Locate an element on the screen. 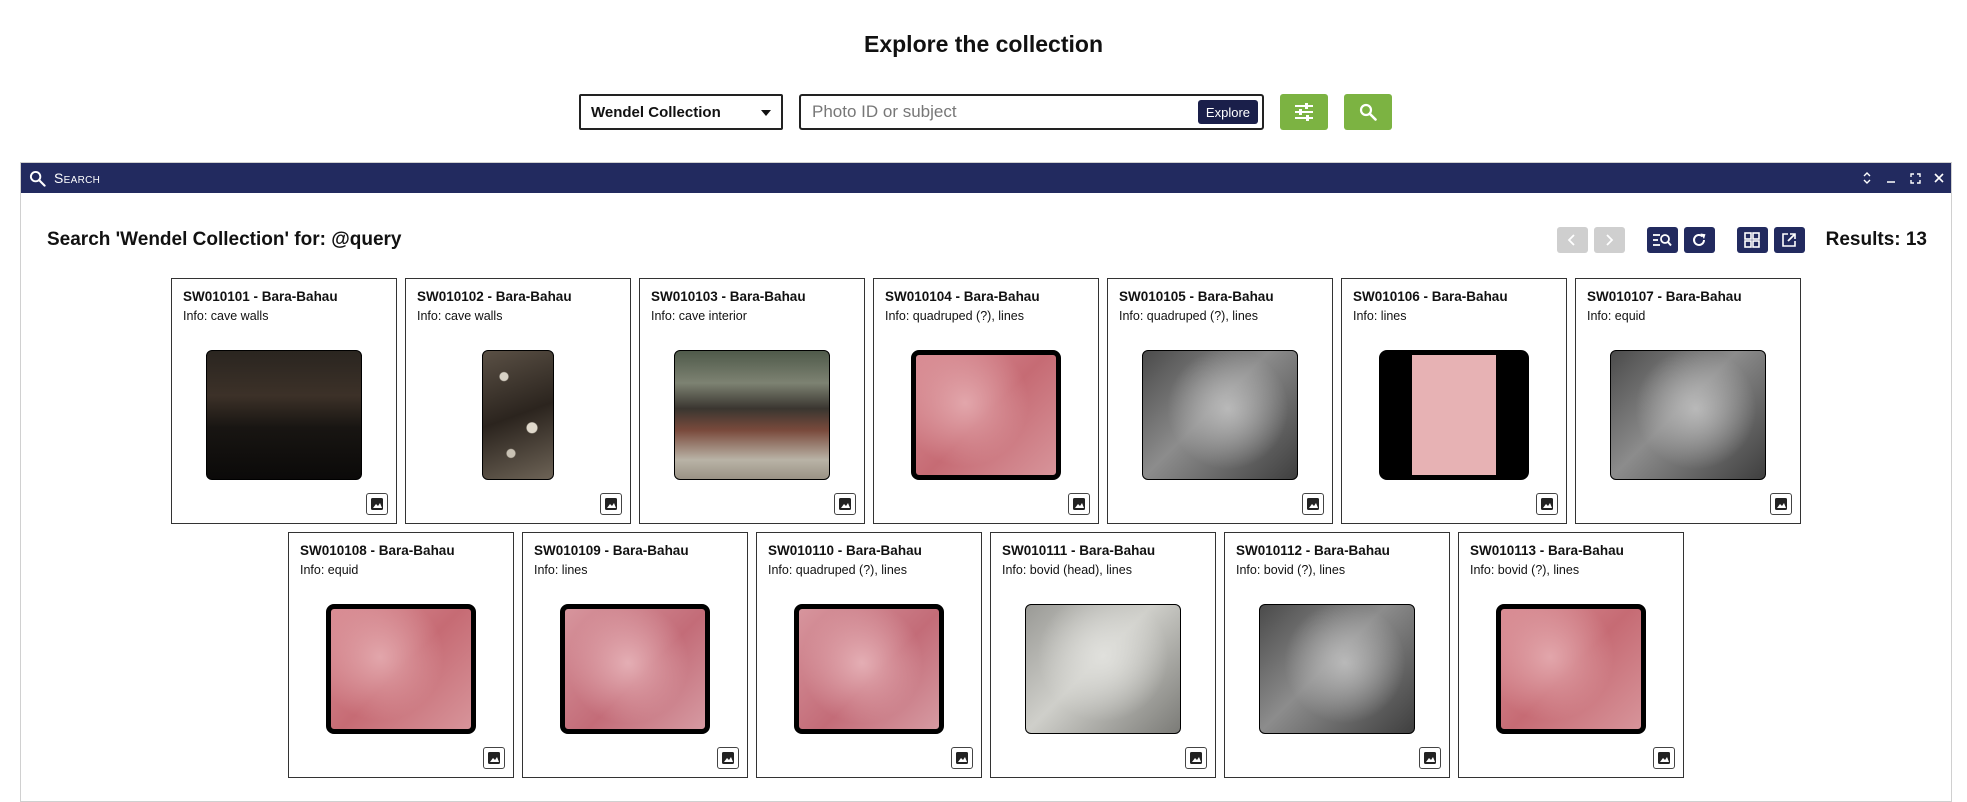 Image resolution: width=1967 pixels, height=802 pixels. refresh-button is located at coordinates (1699, 240).